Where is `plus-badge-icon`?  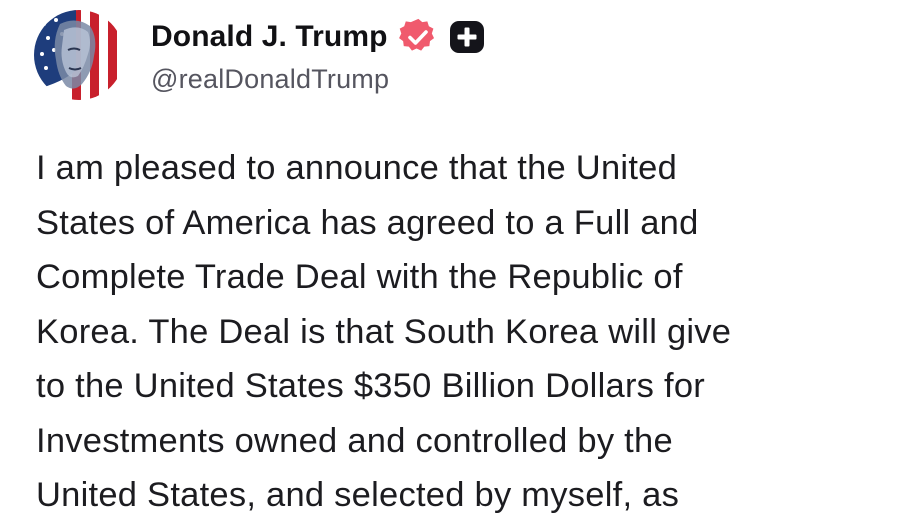
plus-badge-icon is located at coordinates (467, 37).